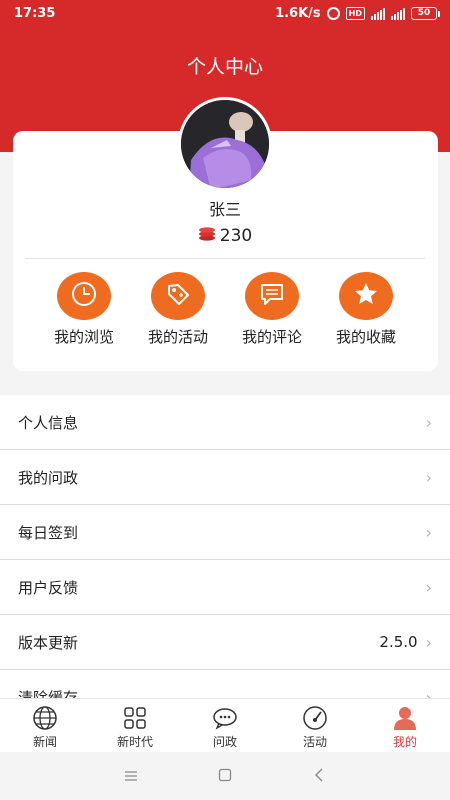 Image resolution: width=450 pixels, height=800 pixels. I want to click on status-time: 17:35, so click(35, 13).